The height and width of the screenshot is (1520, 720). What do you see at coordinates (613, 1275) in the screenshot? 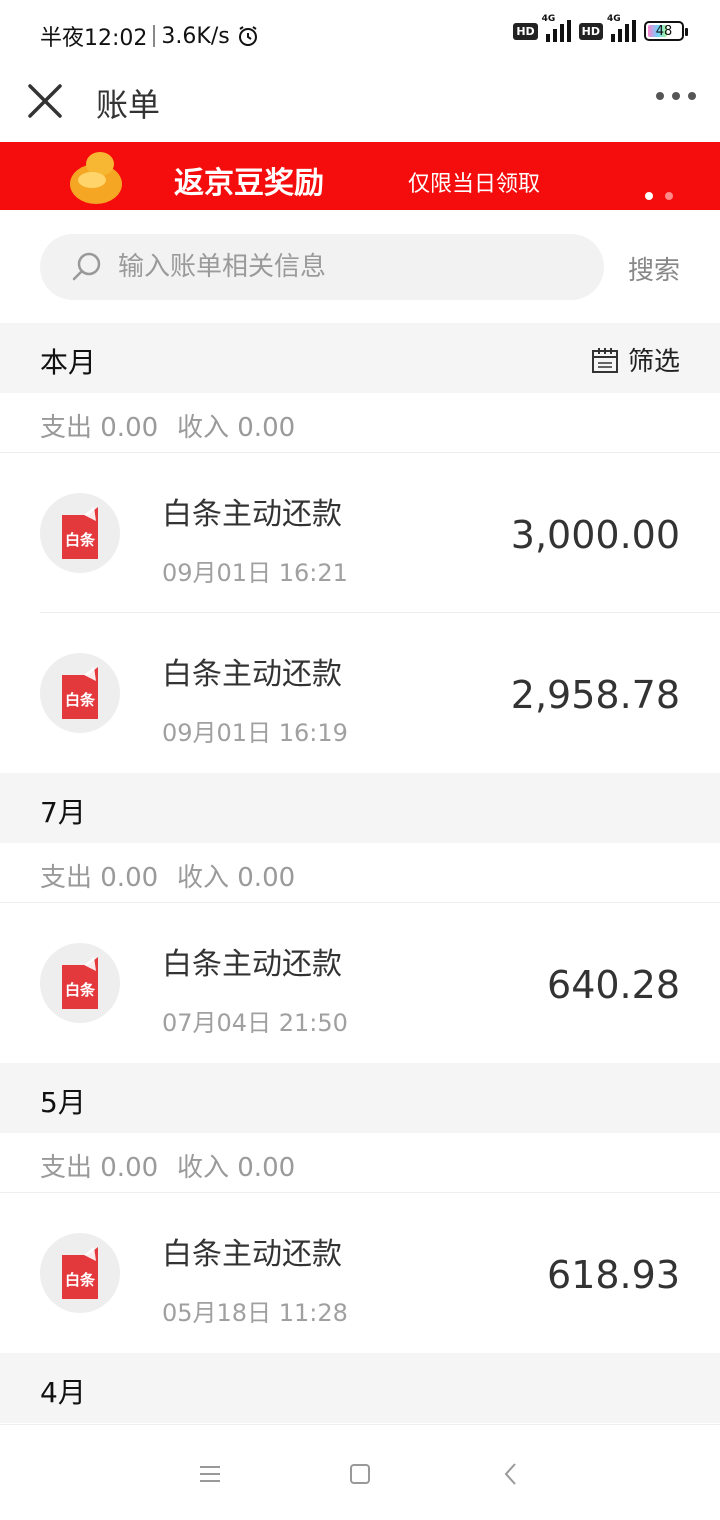
I see `bill-amount: 618.93` at bounding box center [613, 1275].